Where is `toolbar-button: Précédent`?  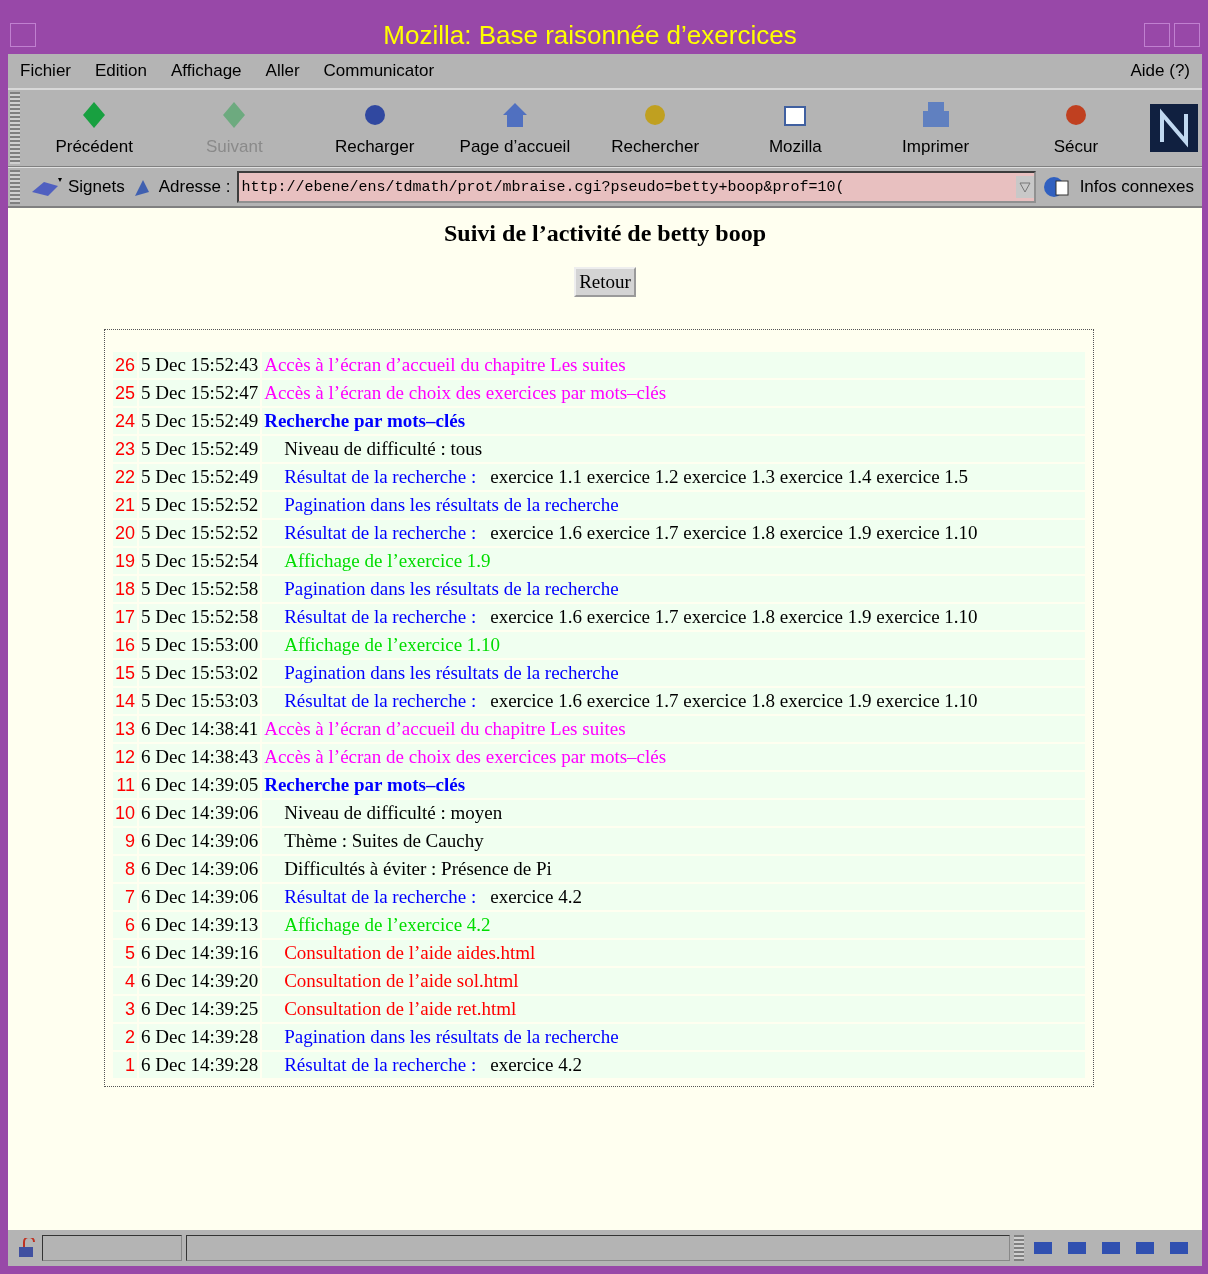 toolbar-button: Précédent is located at coordinates (94, 128).